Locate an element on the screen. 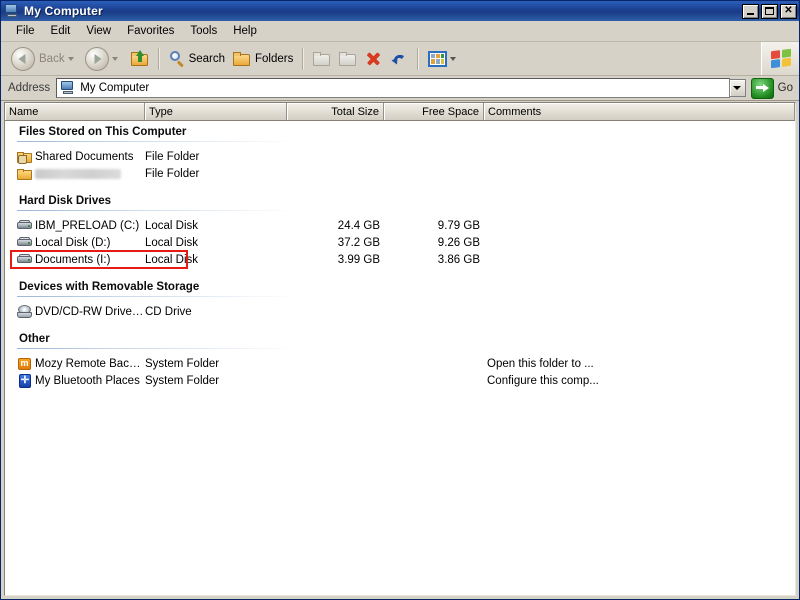 Image resolution: width=800 pixels, height=600 pixels. menu-tools: Tools is located at coordinates (203, 31).